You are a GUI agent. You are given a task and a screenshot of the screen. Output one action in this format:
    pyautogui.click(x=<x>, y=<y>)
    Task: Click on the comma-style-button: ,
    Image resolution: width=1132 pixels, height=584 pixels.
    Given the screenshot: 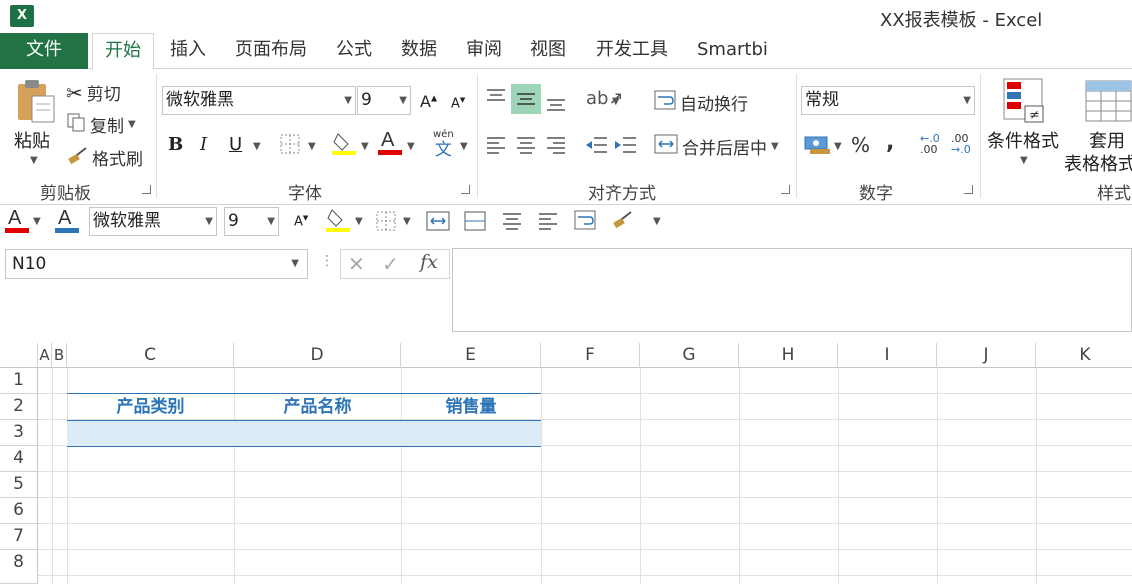 What is the action you would take?
    pyautogui.click(x=890, y=142)
    